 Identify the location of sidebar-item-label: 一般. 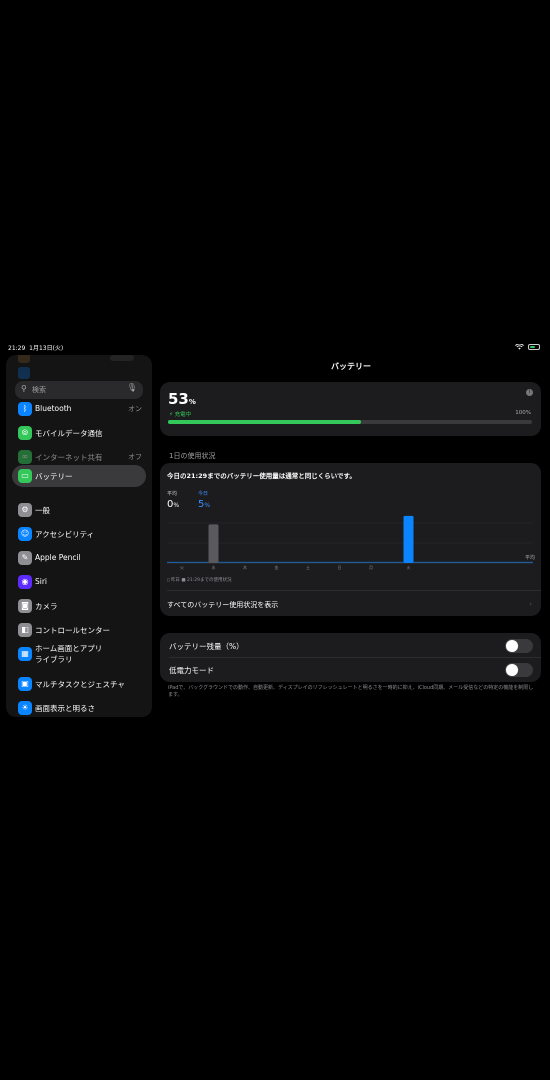
(42, 510).